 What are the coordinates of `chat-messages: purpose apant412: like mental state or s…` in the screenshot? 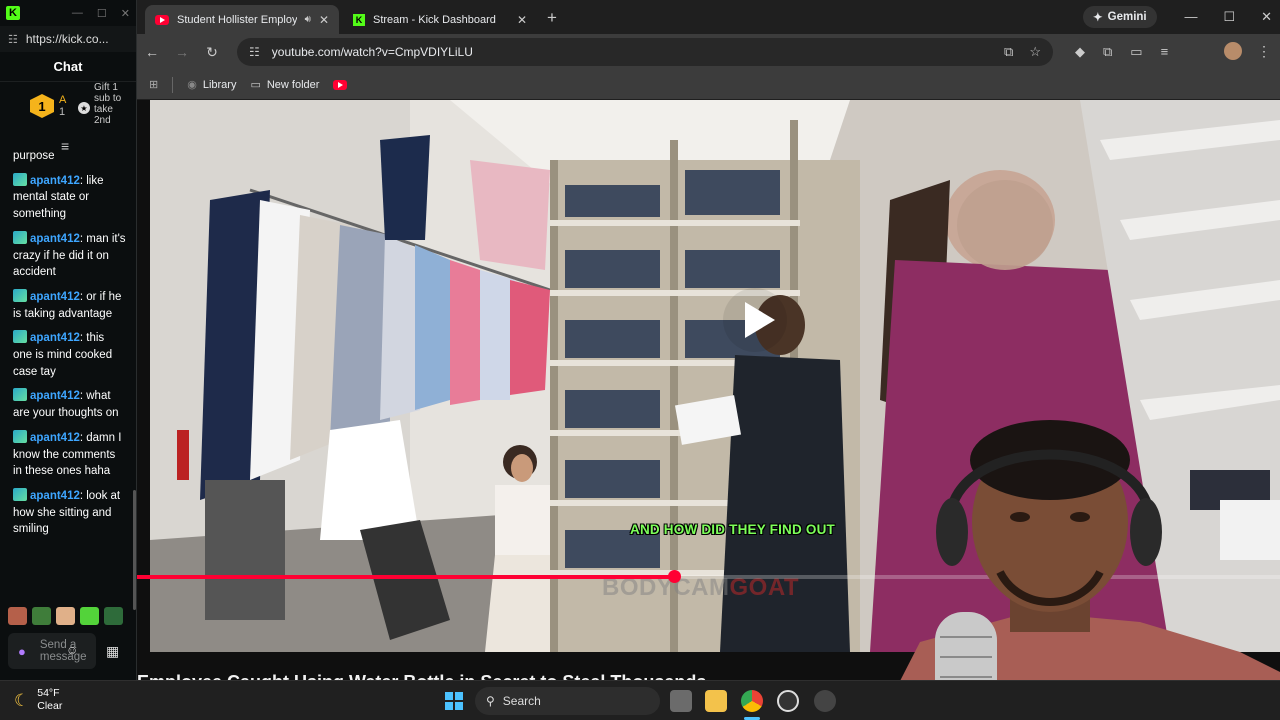 It's located at (68, 373).